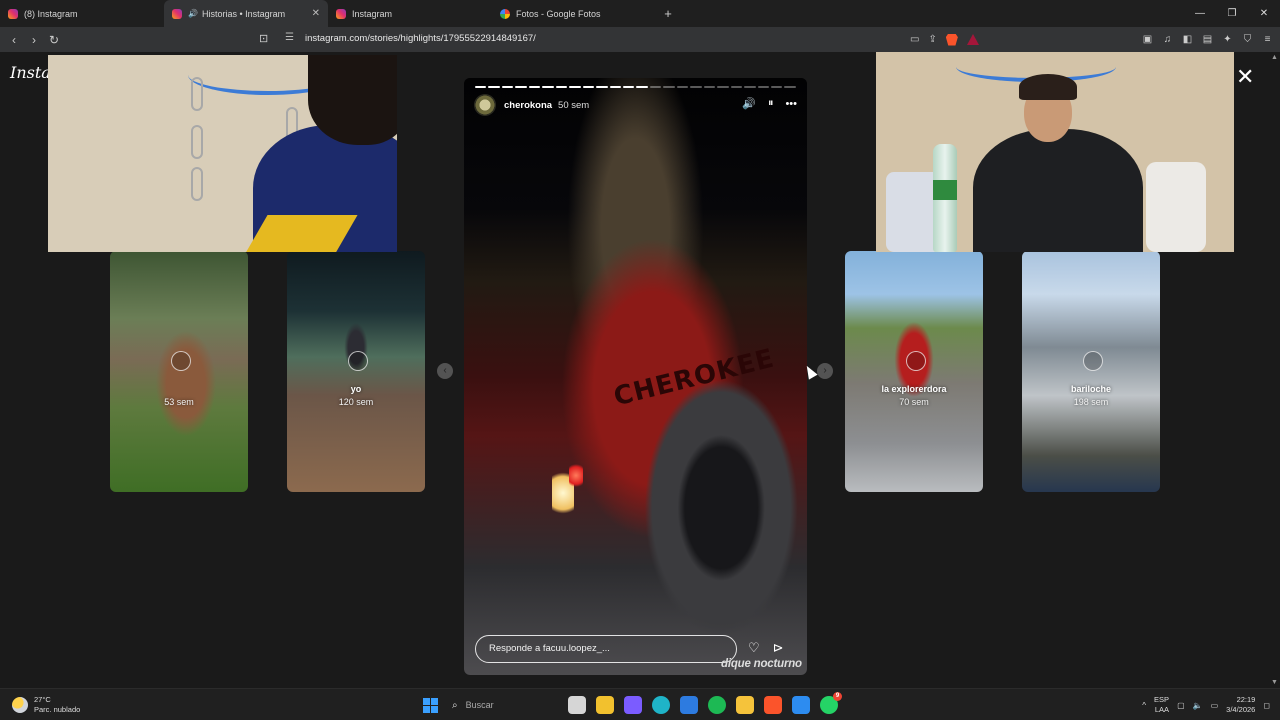  I want to click on scroll-down-icon: ▼, so click(1274, 682).